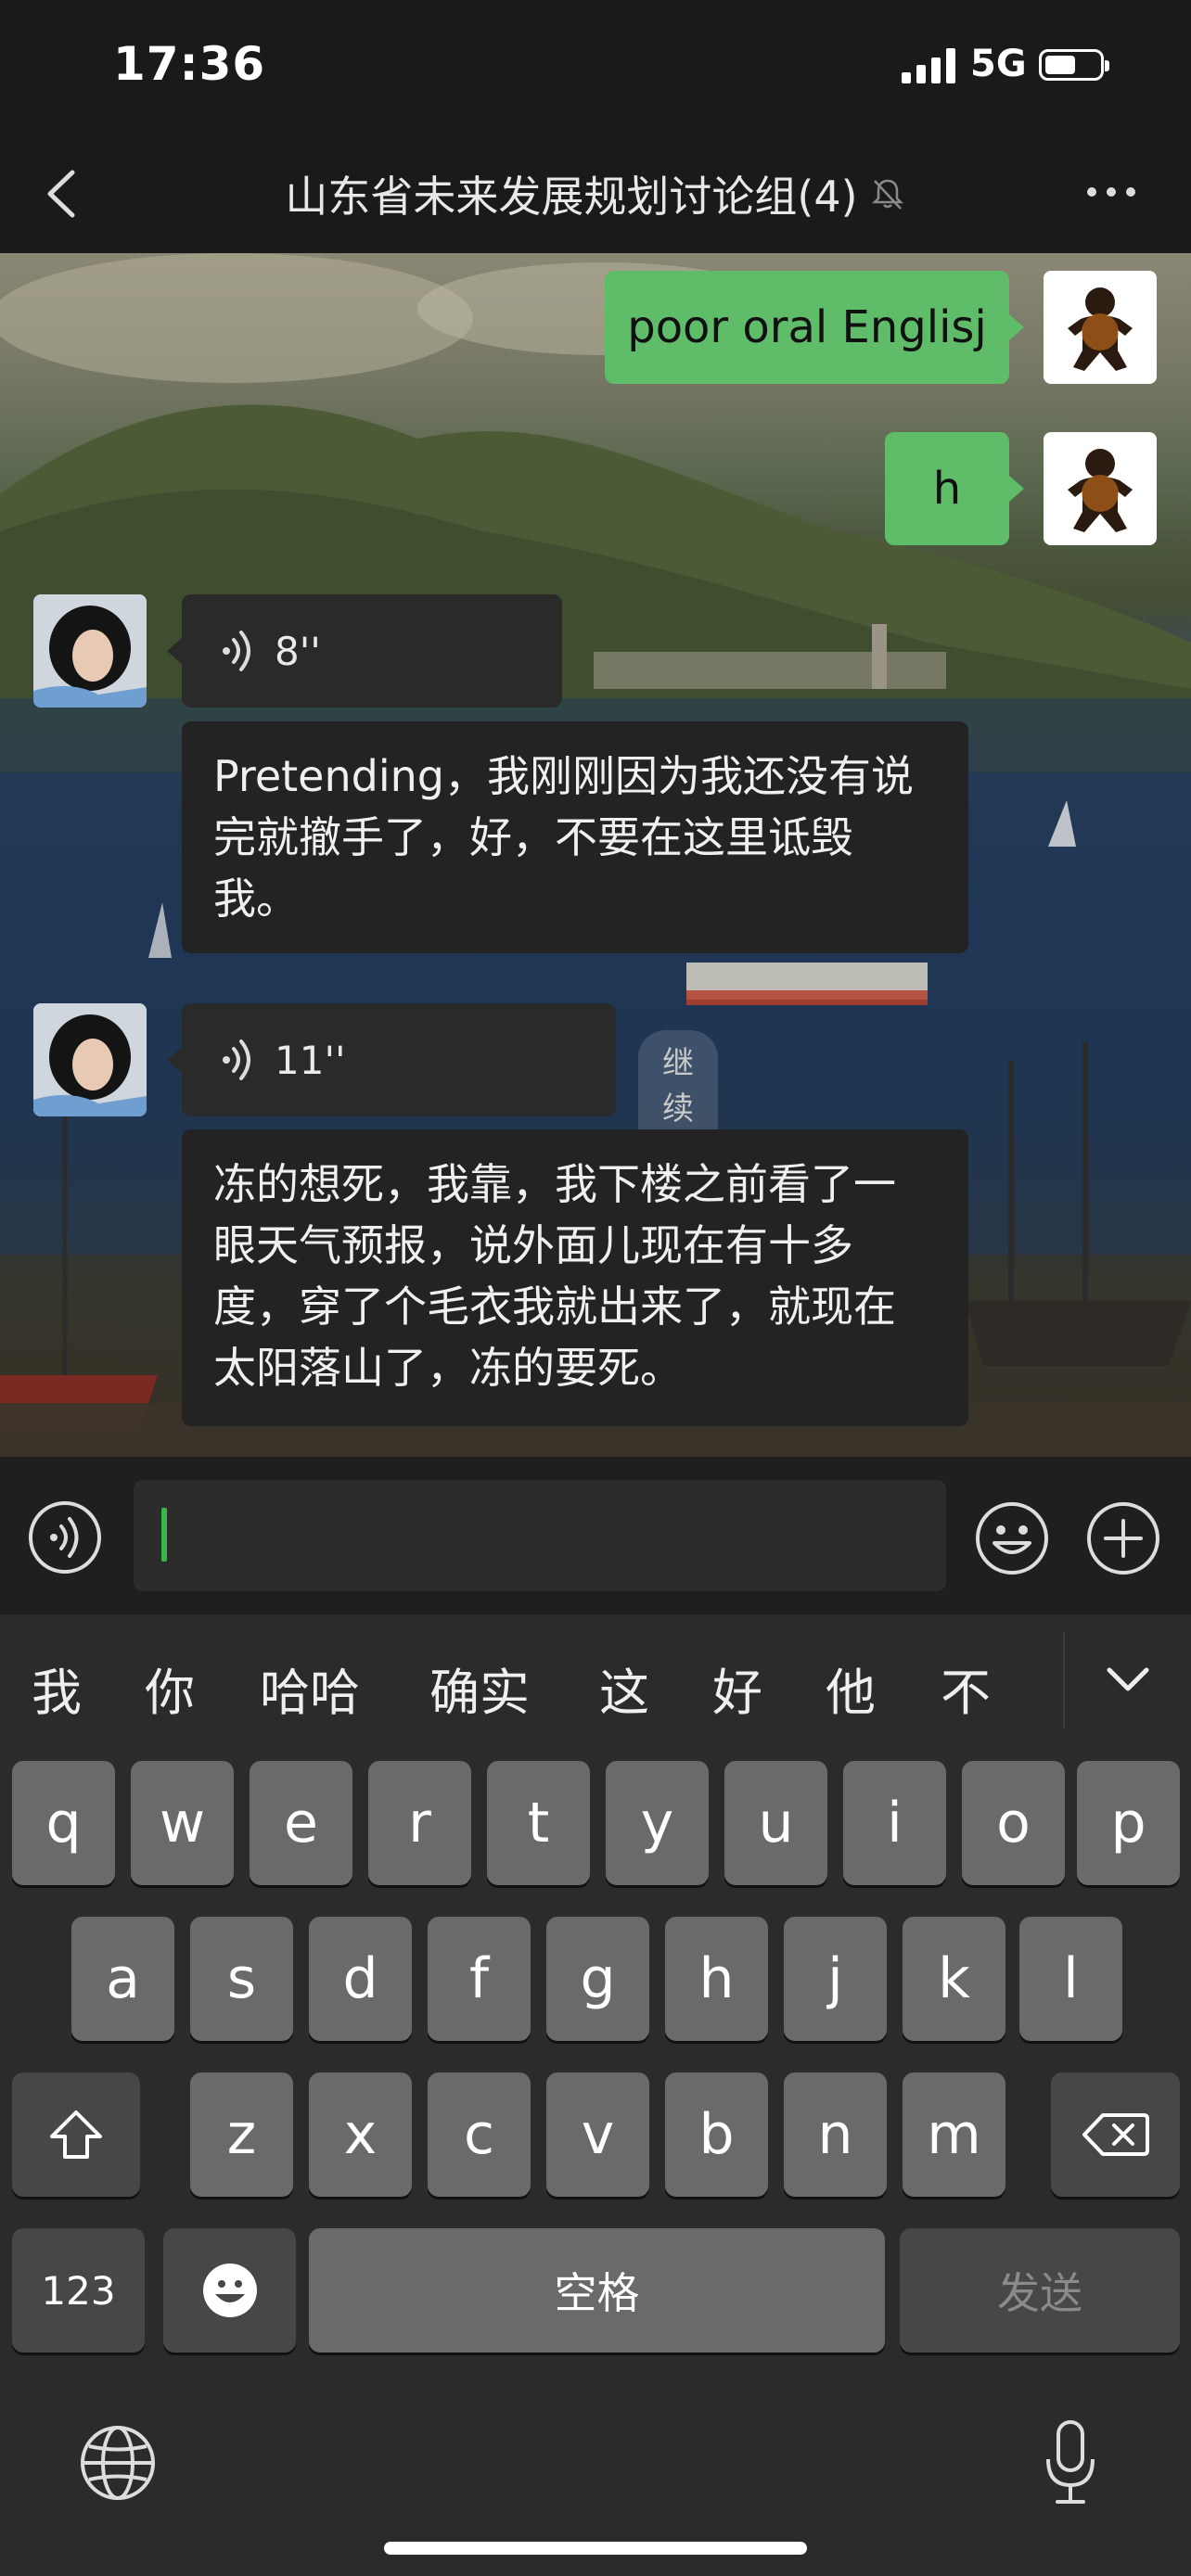 This screenshot has height=2576, width=1191. What do you see at coordinates (1064, 1680) in the screenshot?
I see `candidate-divider` at bounding box center [1064, 1680].